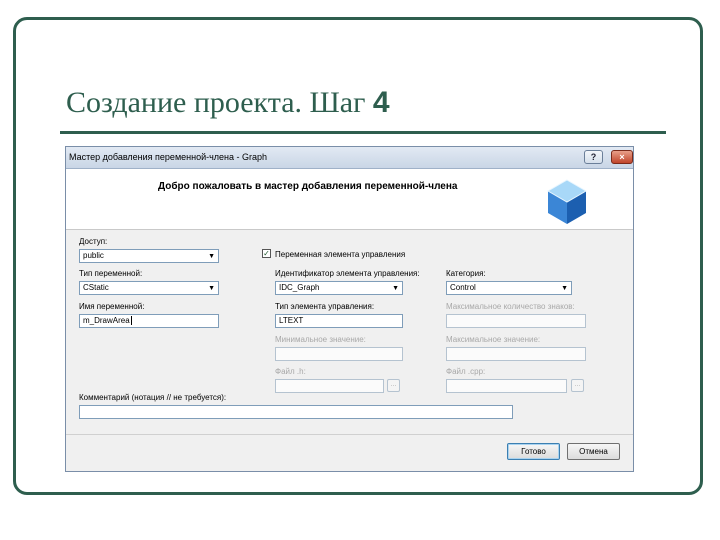  Describe the element at coordinates (266, 253) in the screenshot. I see `control-variable-checkbox: ✓` at that location.